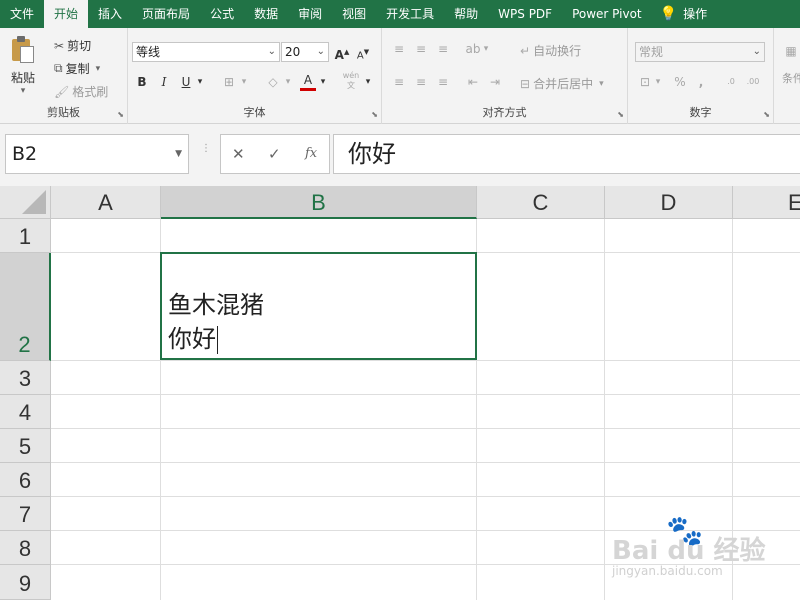  What do you see at coordinates (473, 82) in the screenshot?
I see `decrease-indent-icon: ⇤` at bounding box center [473, 82].